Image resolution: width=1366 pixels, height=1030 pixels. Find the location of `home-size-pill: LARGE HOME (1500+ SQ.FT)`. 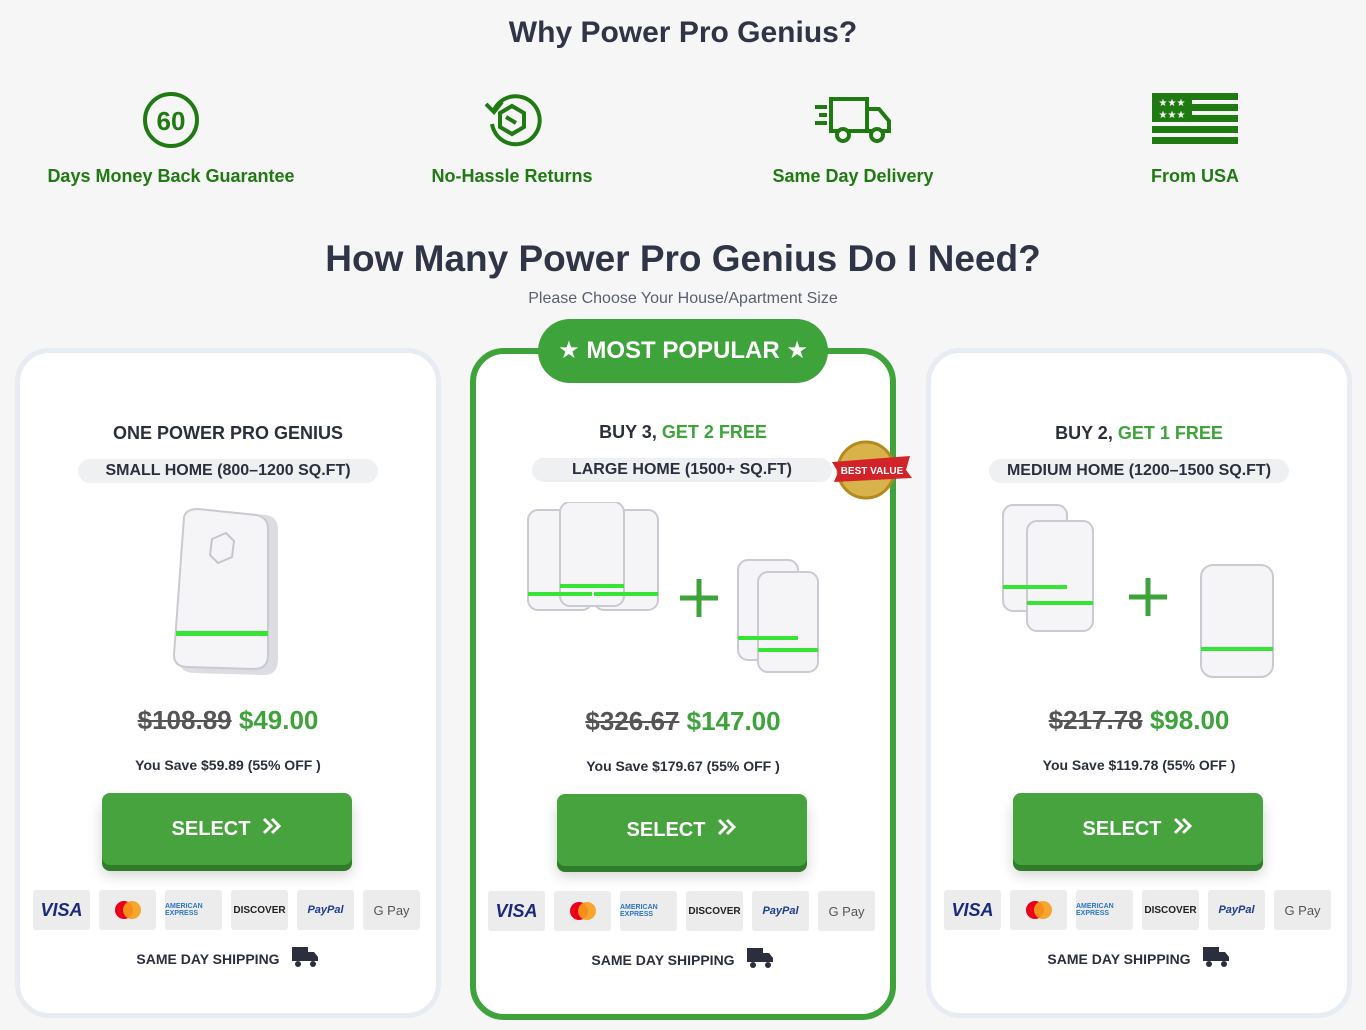

home-size-pill: LARGE HOME (1500+ SQ.FT) is located at coordinates (682, 470).